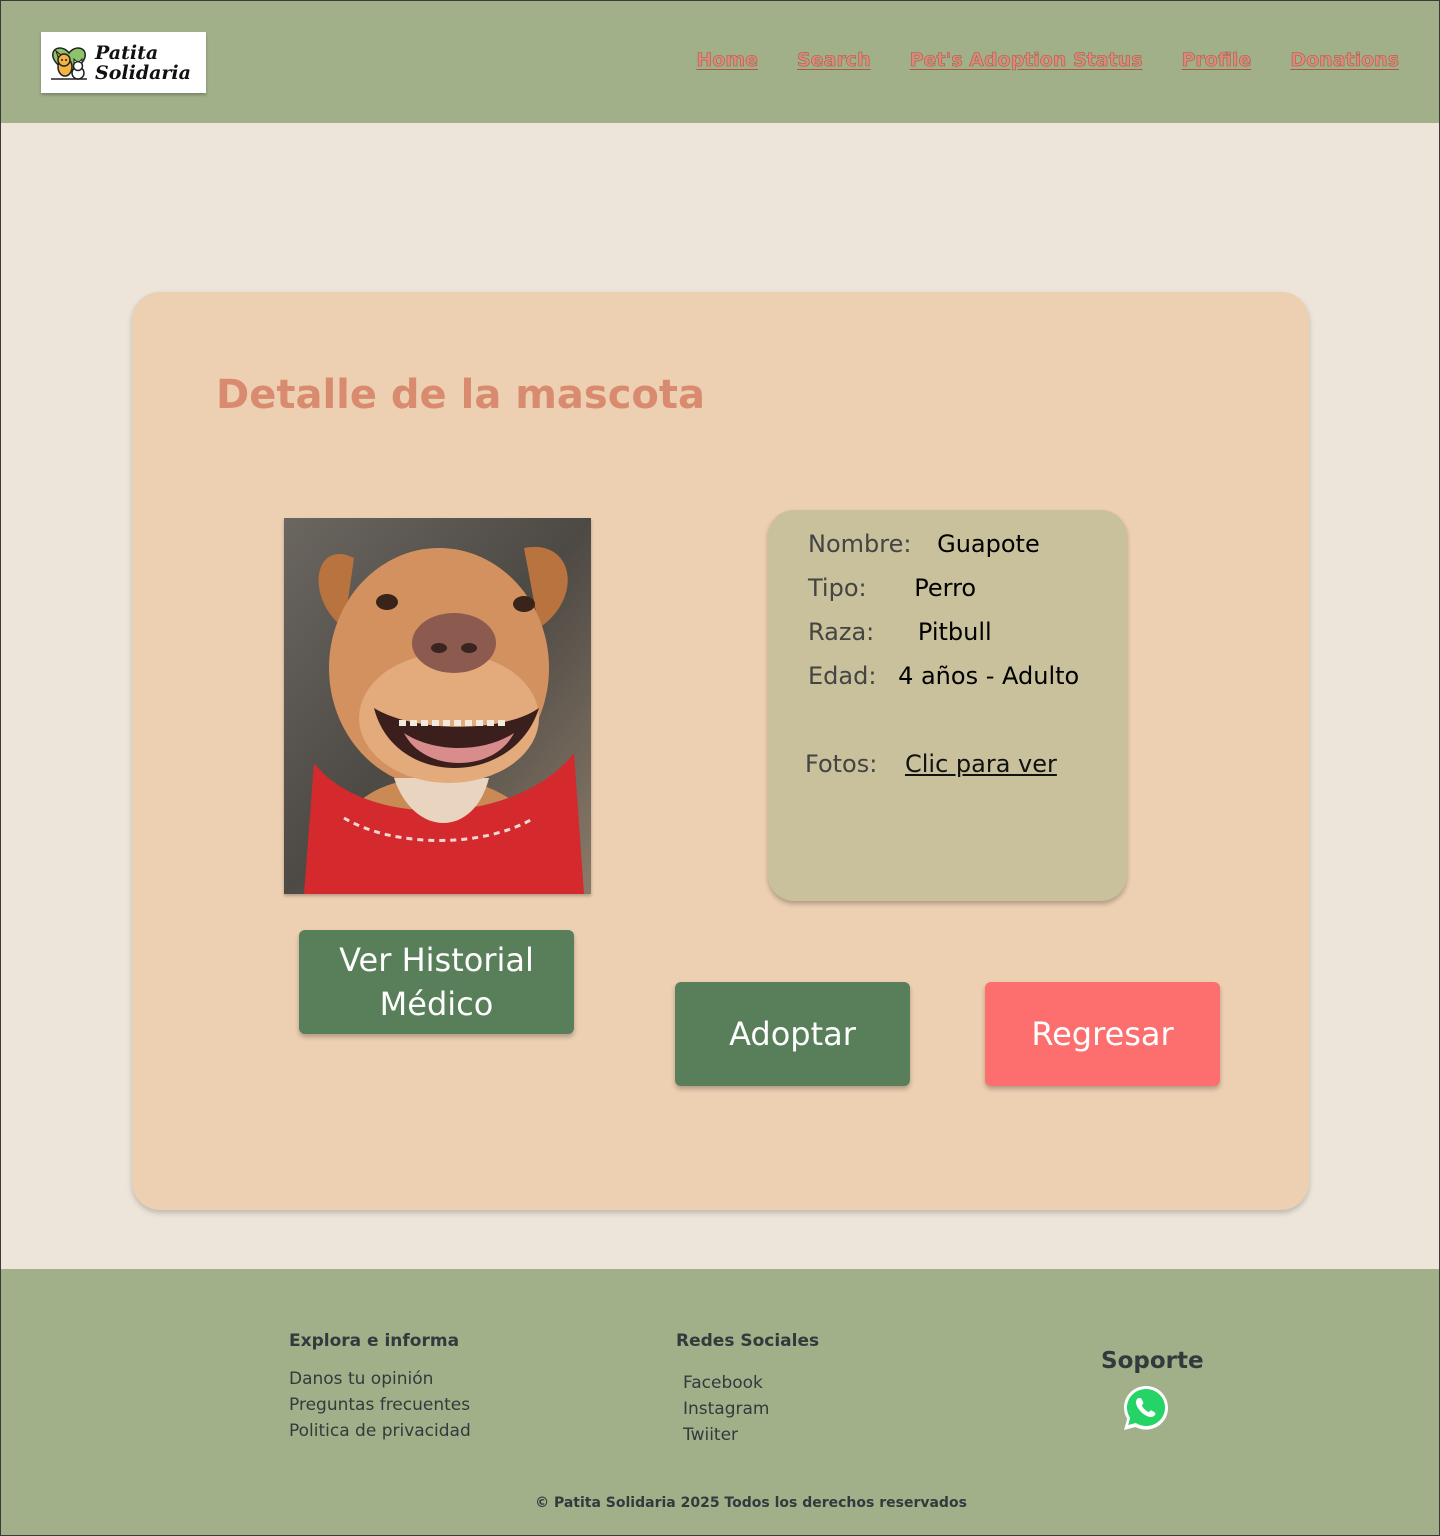 Image resolution: width=1440 pixels, height=1536 pixels. What do you see at coordinates (69, 63) in the screenshot?
I see `dog-cat-logo-icon` at bounding box center [69, 63].